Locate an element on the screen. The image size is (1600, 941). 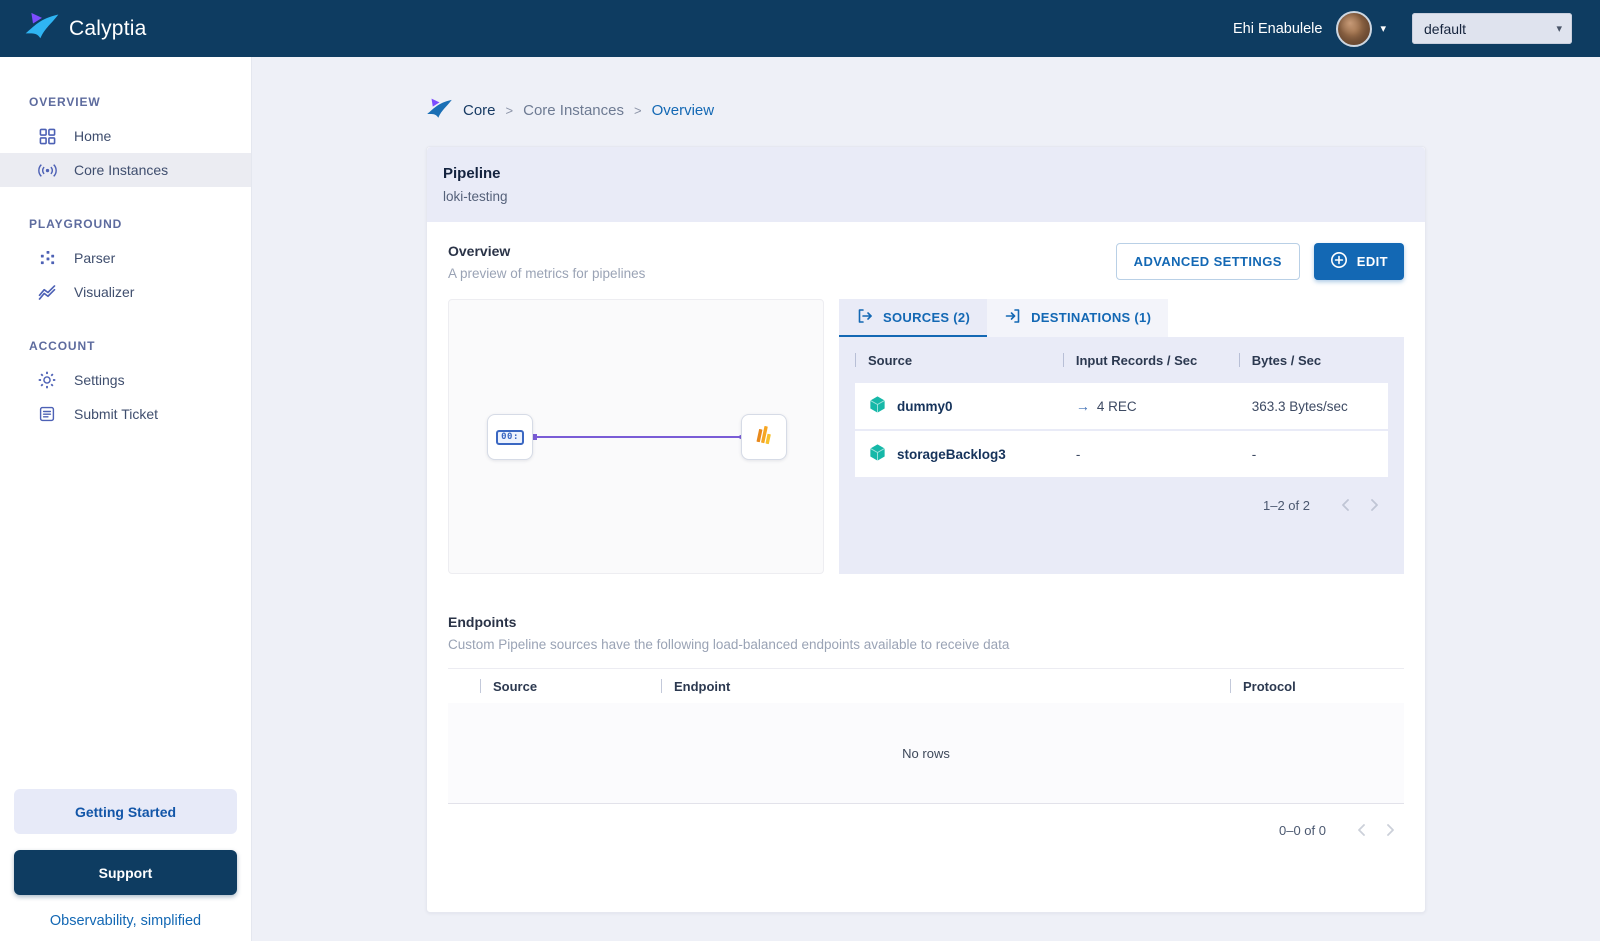
getting-started-button: Getting Started is located at coordinates (125, 811).